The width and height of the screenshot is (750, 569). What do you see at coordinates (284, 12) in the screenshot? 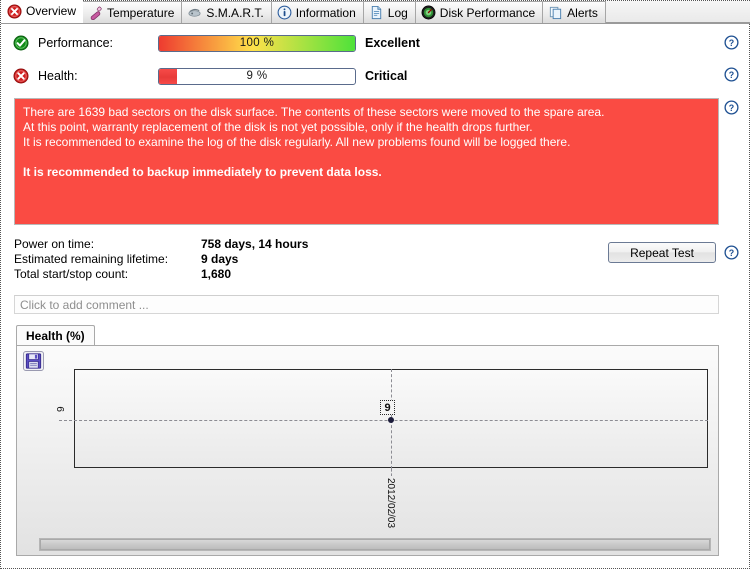
I see `info-circle-icon` at bounding box center [284, 12].